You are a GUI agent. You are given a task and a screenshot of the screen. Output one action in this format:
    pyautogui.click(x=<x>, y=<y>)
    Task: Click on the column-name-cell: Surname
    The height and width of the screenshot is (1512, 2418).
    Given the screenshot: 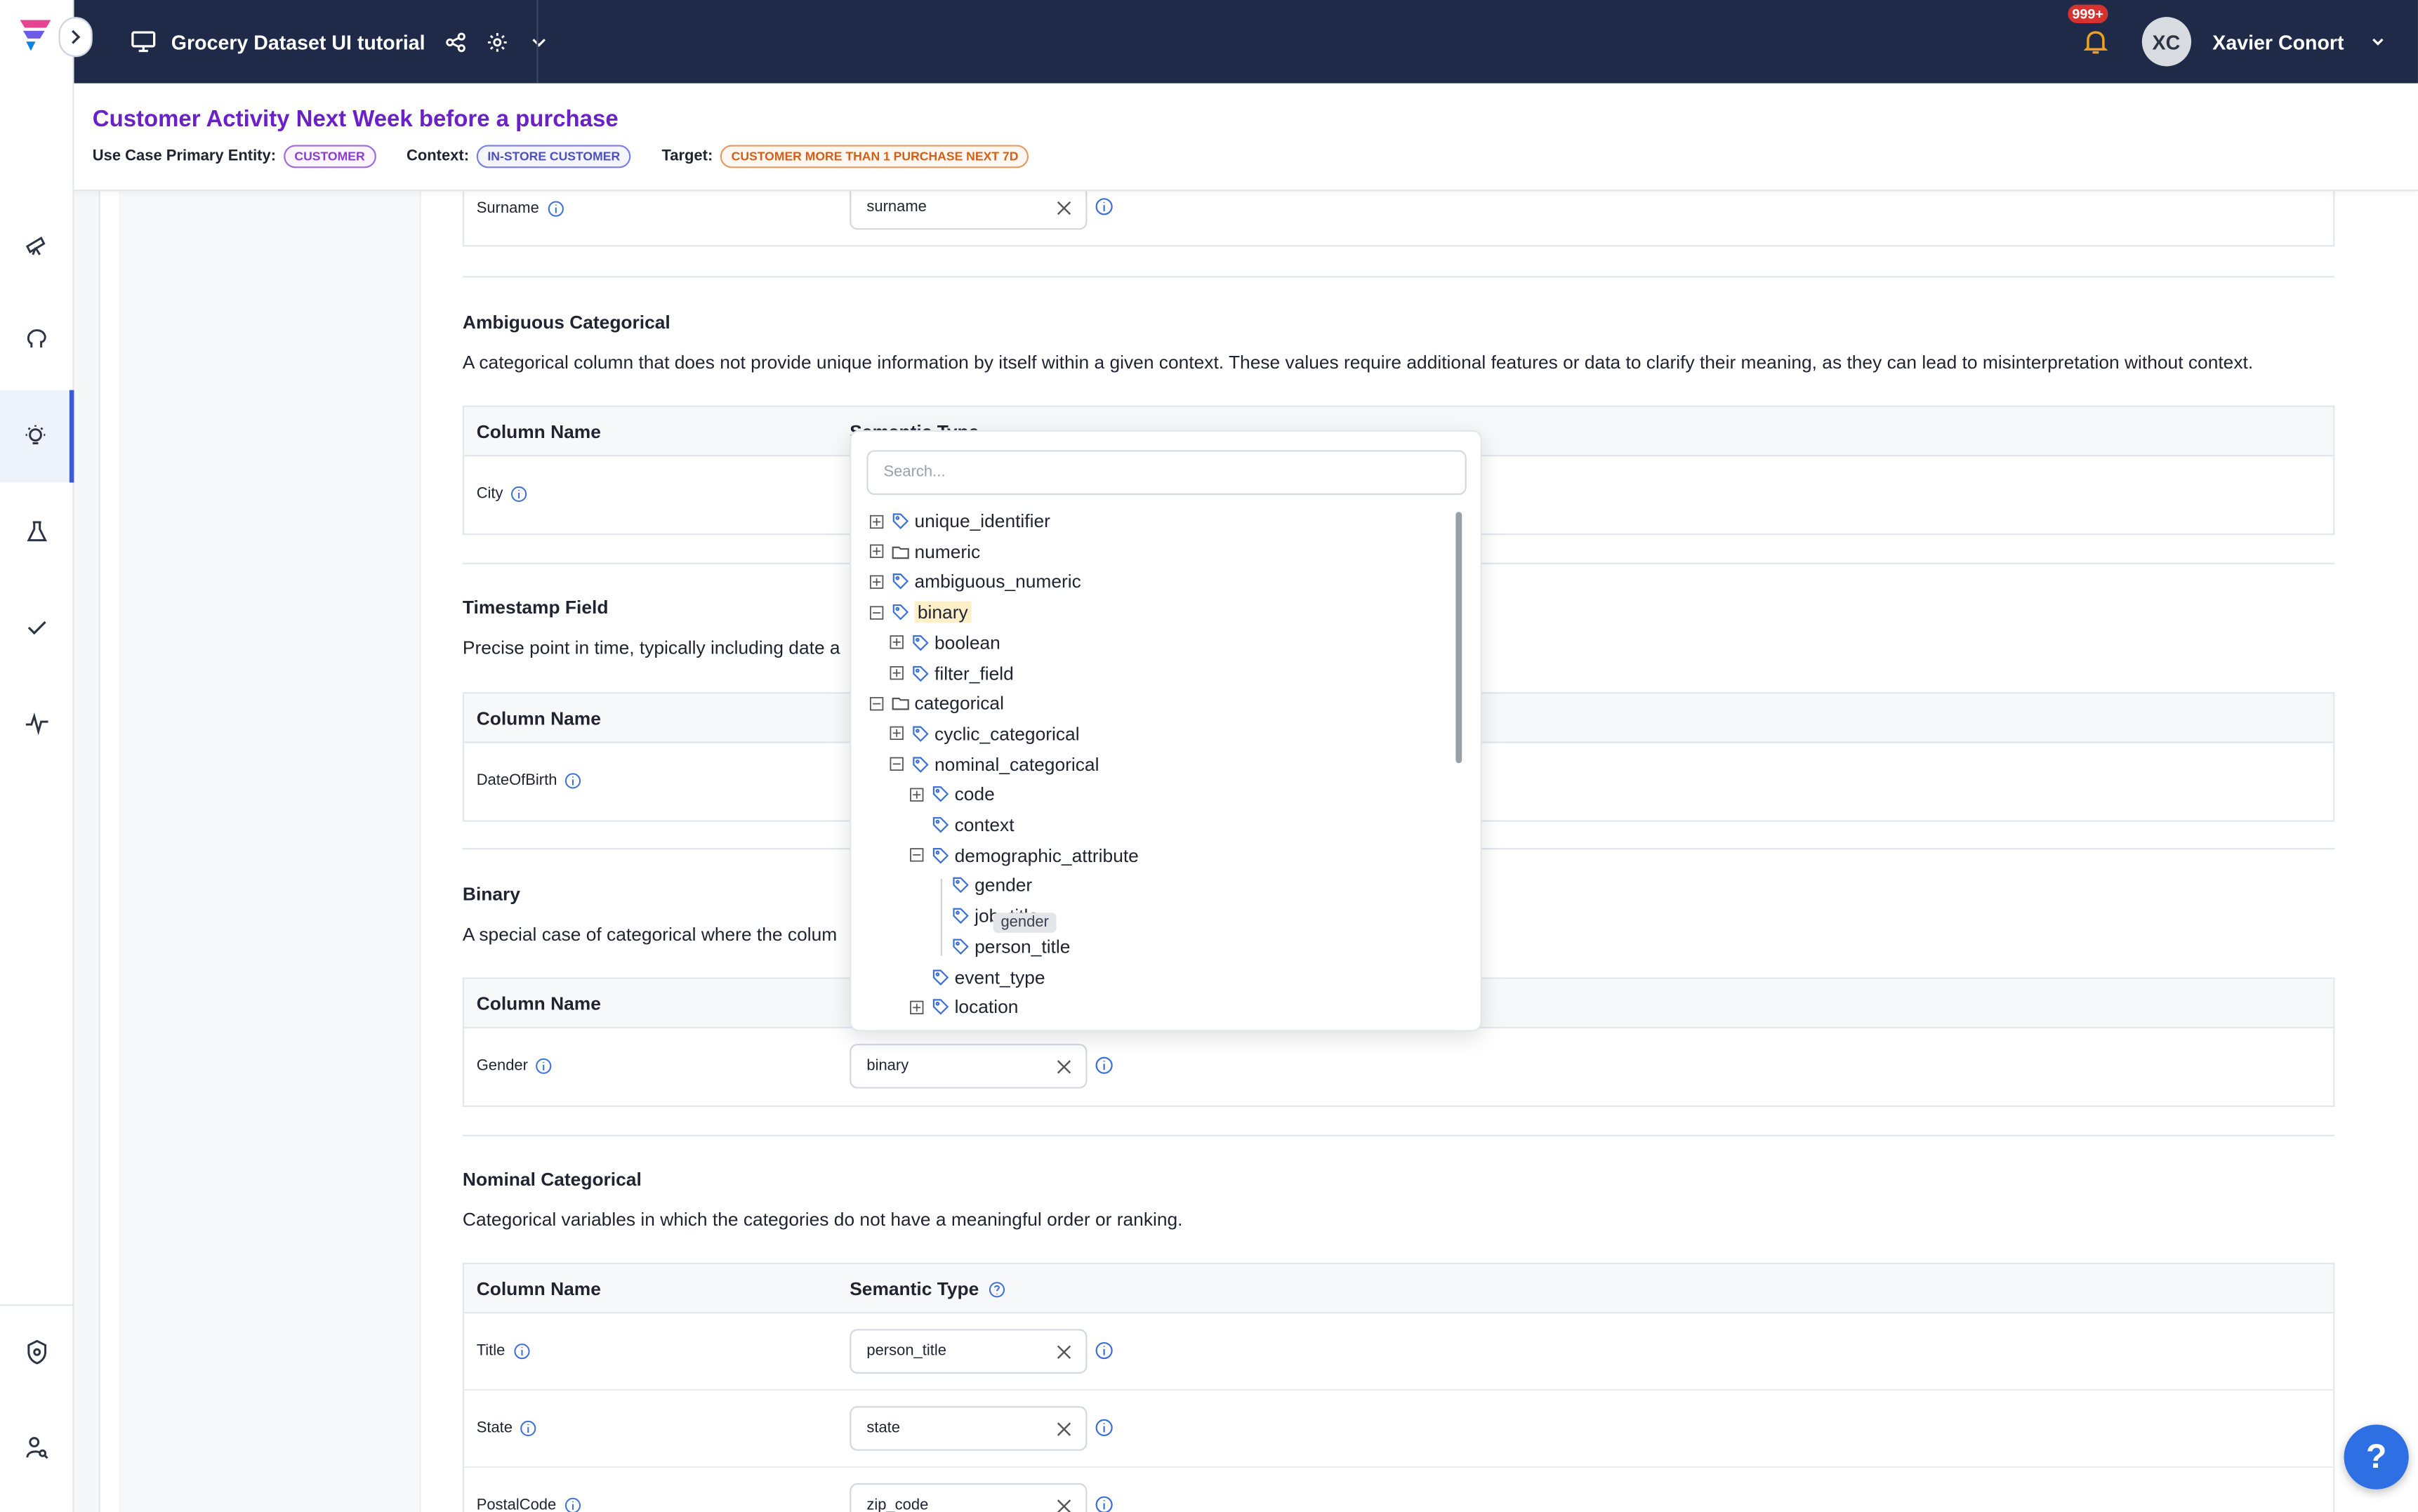 What is the action you would take?
    pyautogui.click(x=520, y=209)
    